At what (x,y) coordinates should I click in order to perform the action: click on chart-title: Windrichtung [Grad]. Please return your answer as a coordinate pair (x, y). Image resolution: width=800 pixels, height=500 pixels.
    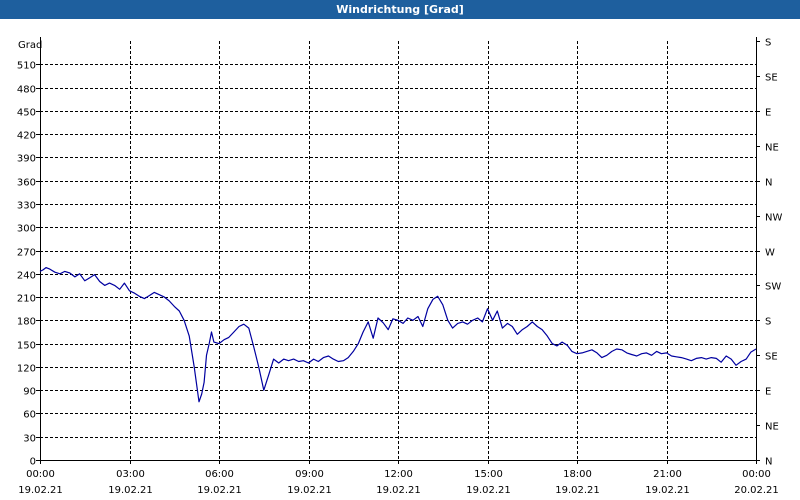
    Looking at the image, I should click on (400, 9).